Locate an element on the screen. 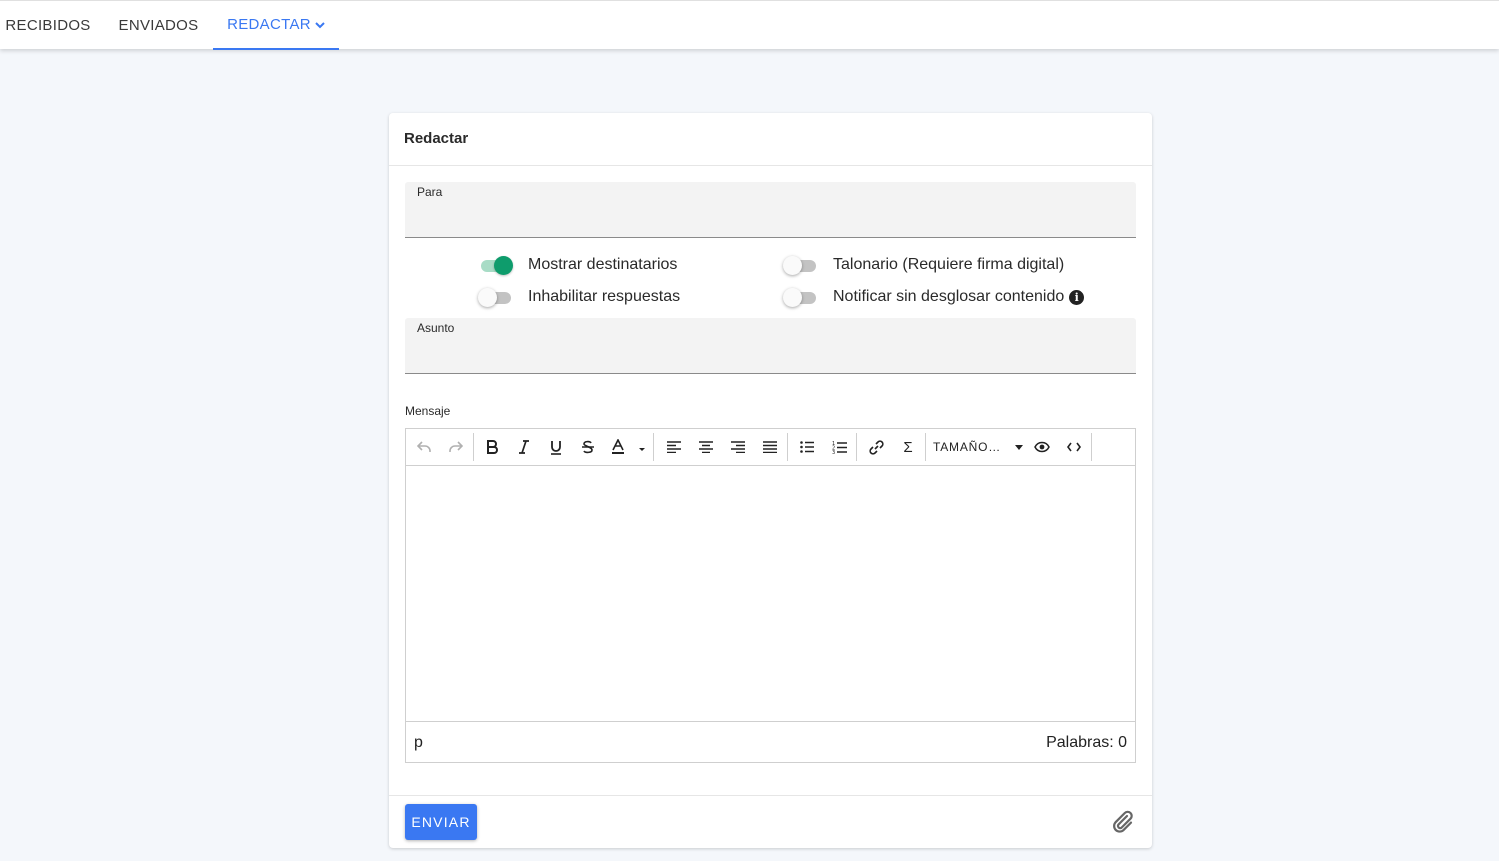 Image resolution: width=1499 pixels, height=861 pixels. tab-enviados: ENVIADOS is located at coordinates (158, 25).